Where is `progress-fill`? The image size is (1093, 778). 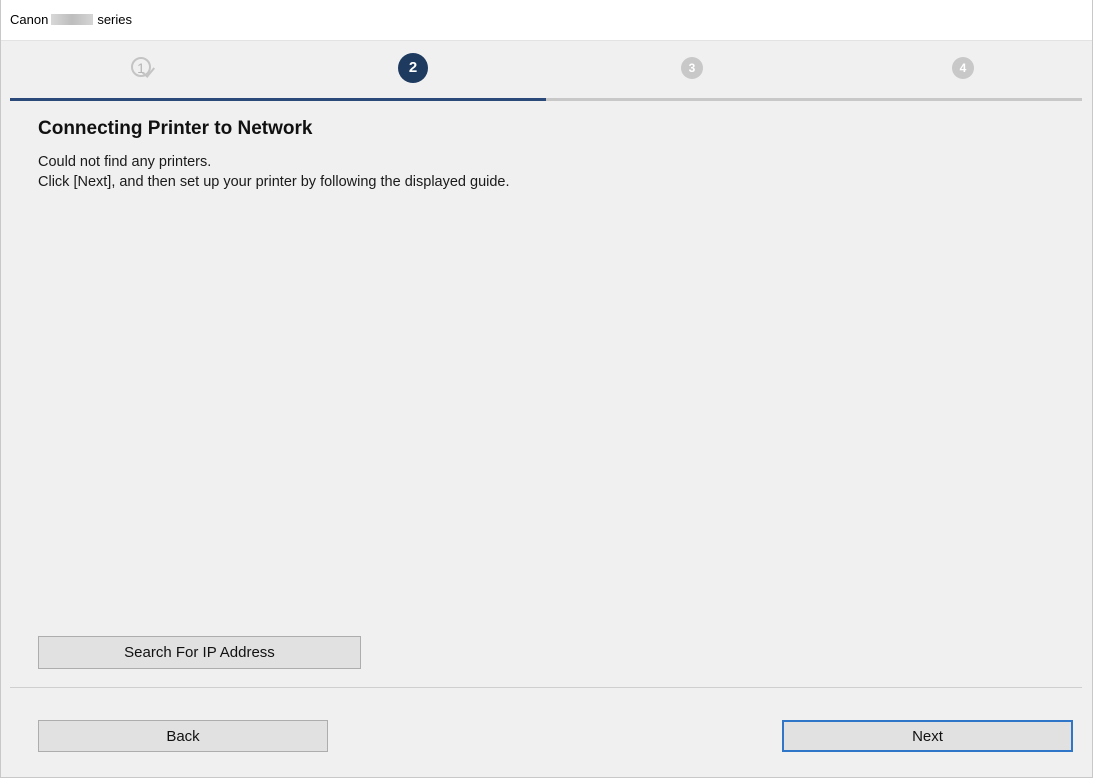
progress-fill is located at coordinates (278, 99).